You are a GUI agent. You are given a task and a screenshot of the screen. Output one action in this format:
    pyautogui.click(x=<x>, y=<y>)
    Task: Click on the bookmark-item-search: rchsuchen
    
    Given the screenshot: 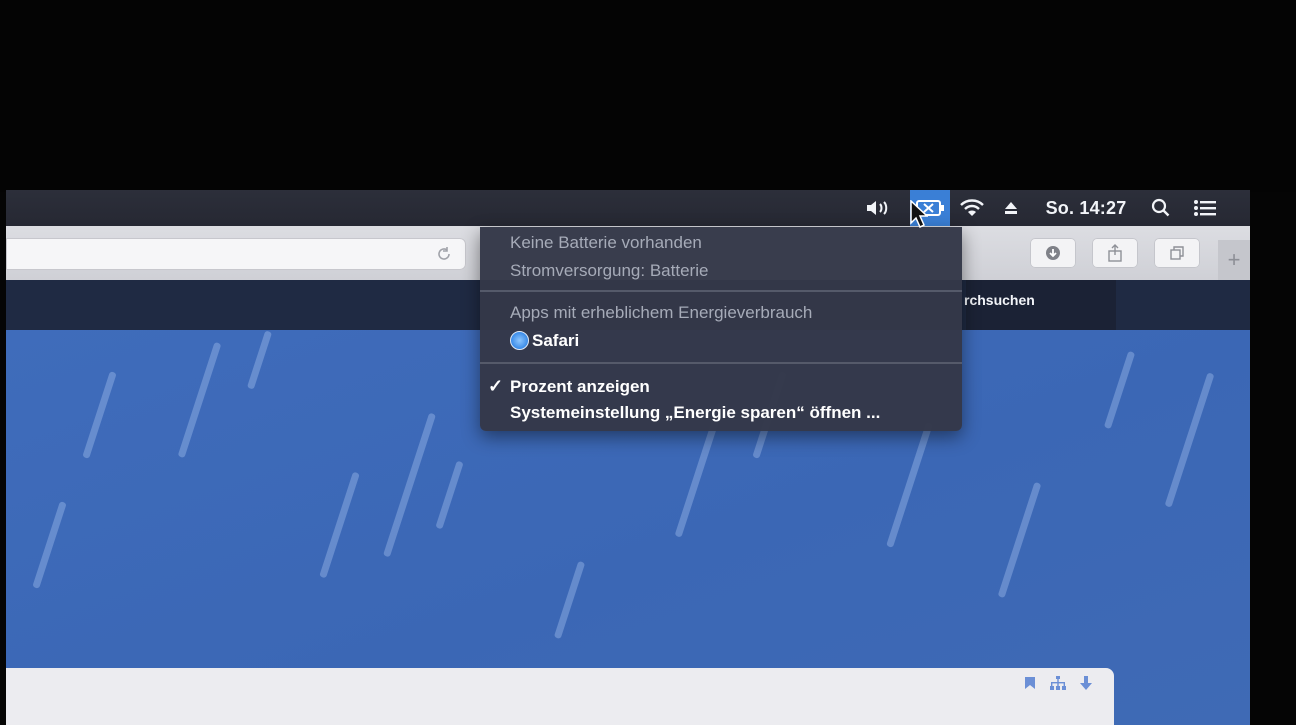 What is the action you would take?
    pyautogui.click(x=999, y=300)
    